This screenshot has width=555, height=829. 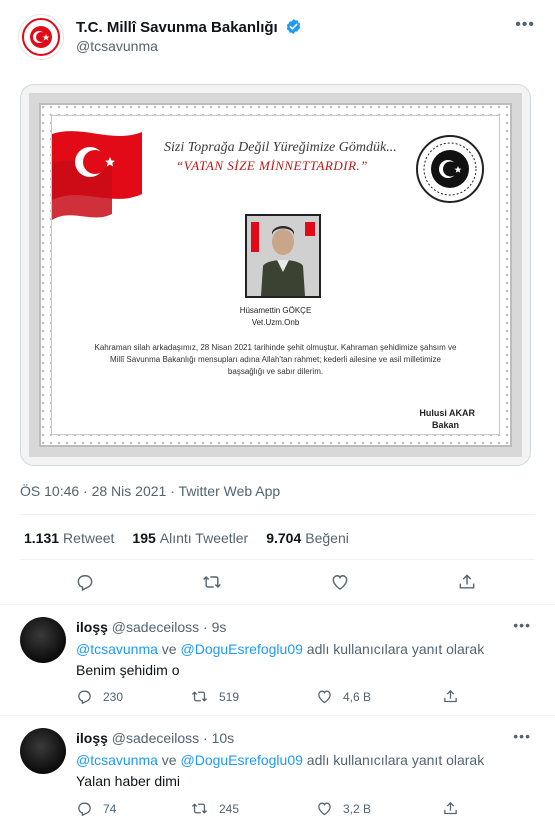 What do you see at coordinates (128, 781) in the screenshot?
I see `reply-text: Yalan haber dimi` at bounding box center [128, 781].